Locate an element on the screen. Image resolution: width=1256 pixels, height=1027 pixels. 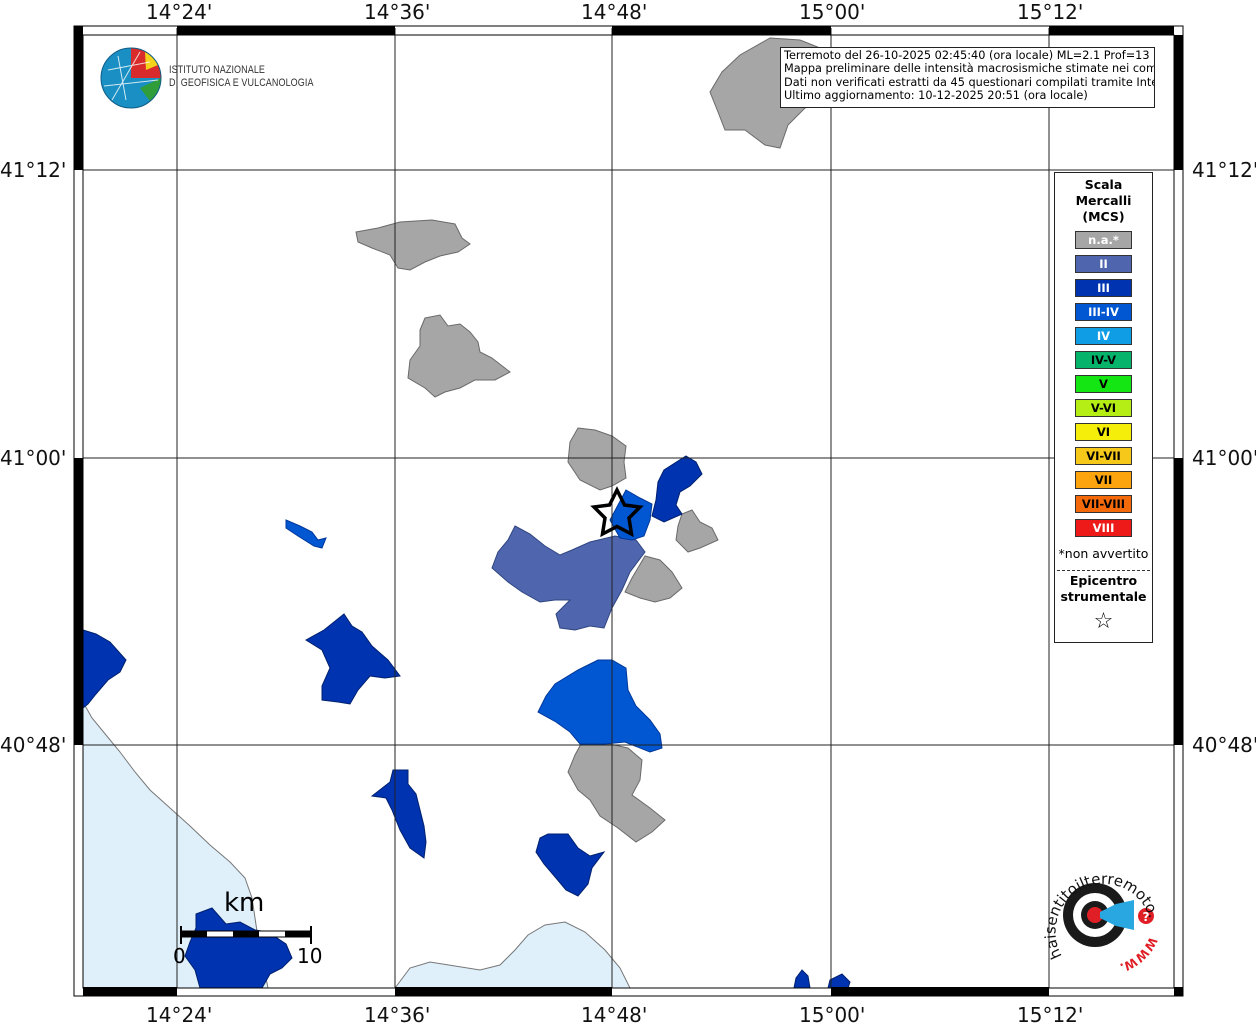
legend-swatch-iv-v: IV-V is located at coordinates (1103, 360).